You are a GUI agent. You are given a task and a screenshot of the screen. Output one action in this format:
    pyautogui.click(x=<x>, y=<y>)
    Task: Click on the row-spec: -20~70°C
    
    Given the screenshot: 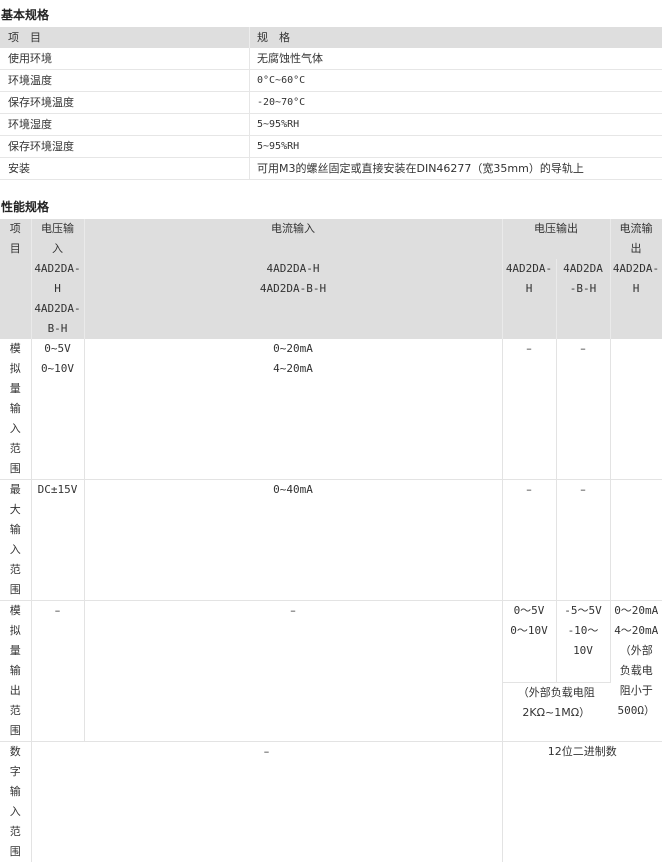 What is the action you would take?
    pyautogui.click(x=455, y=102)
    